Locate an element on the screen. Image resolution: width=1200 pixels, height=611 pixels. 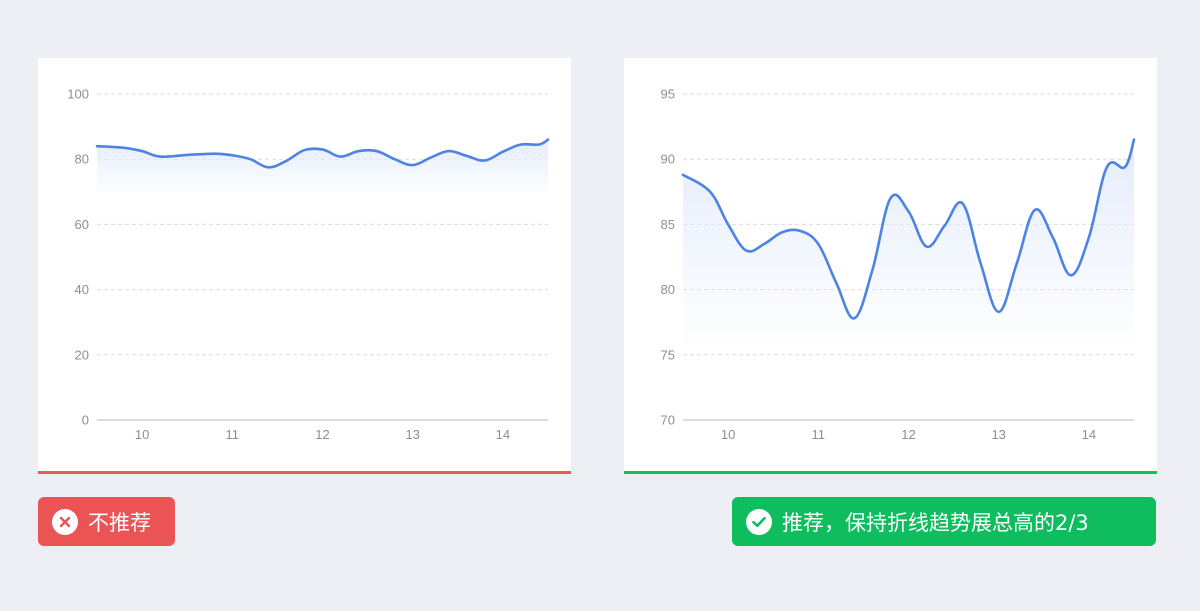
recommended-label: 推荐，保持折线趋势展总高的2/3 is located at coordinates (935, 522).